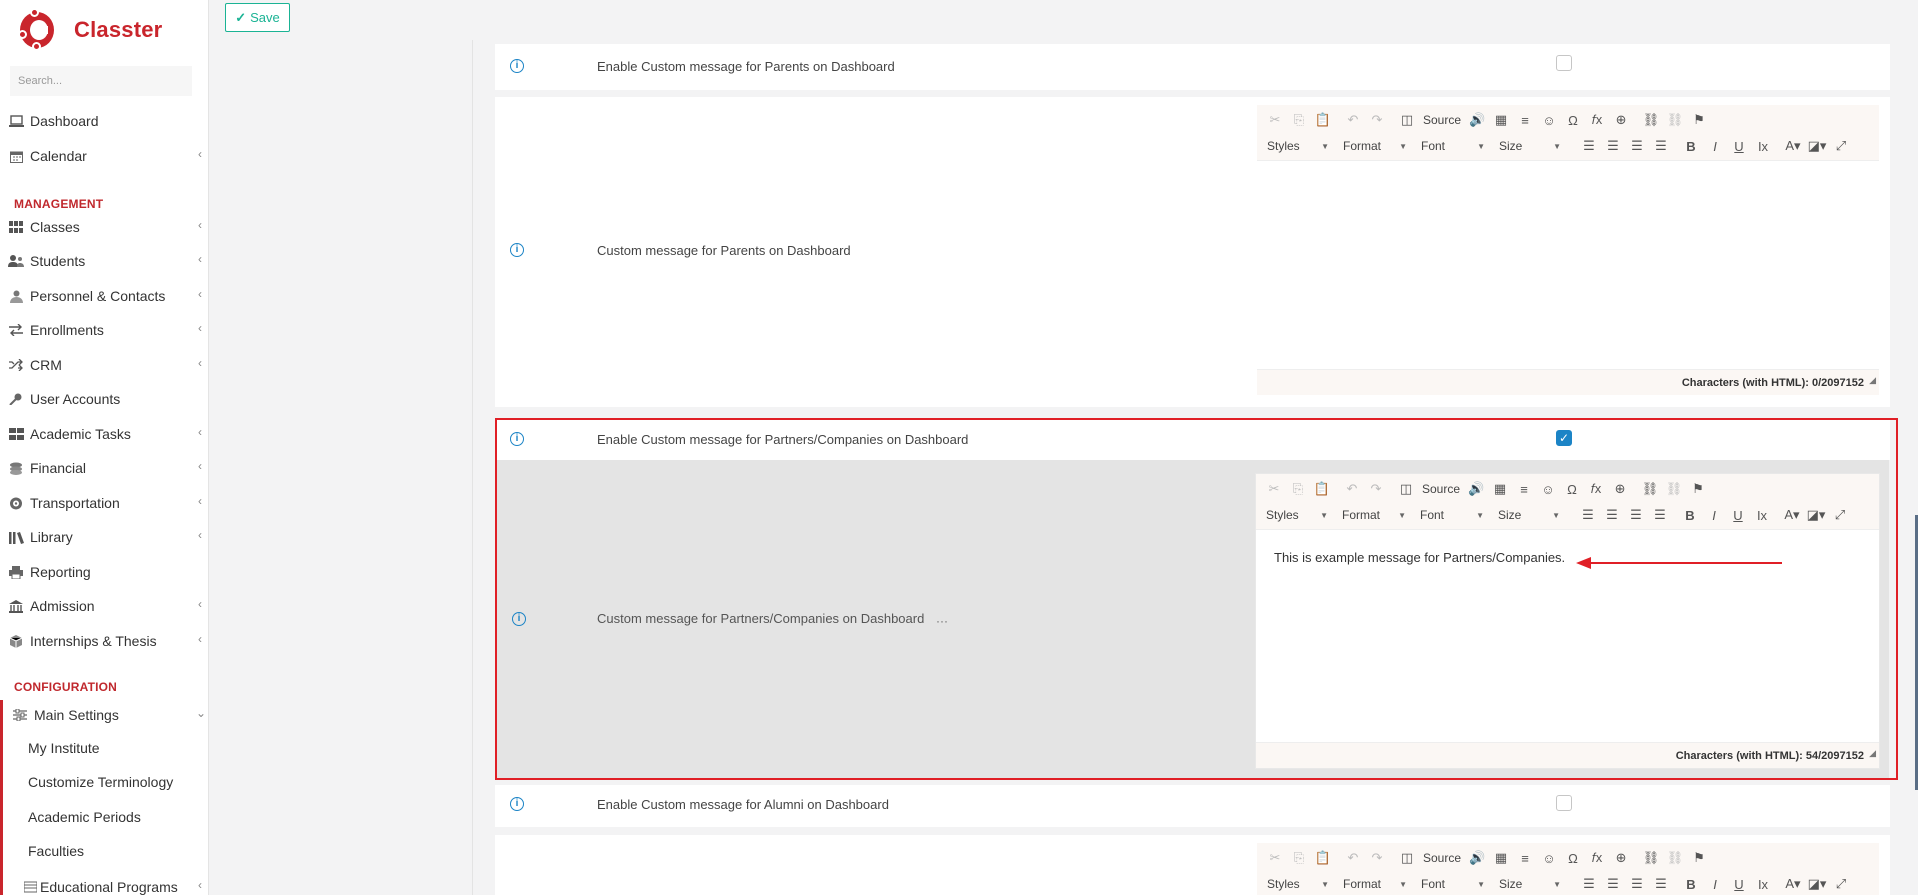 The image size is (1918, 895). I want to click on enable-parents-message-checkbox, so click(1564, 63).